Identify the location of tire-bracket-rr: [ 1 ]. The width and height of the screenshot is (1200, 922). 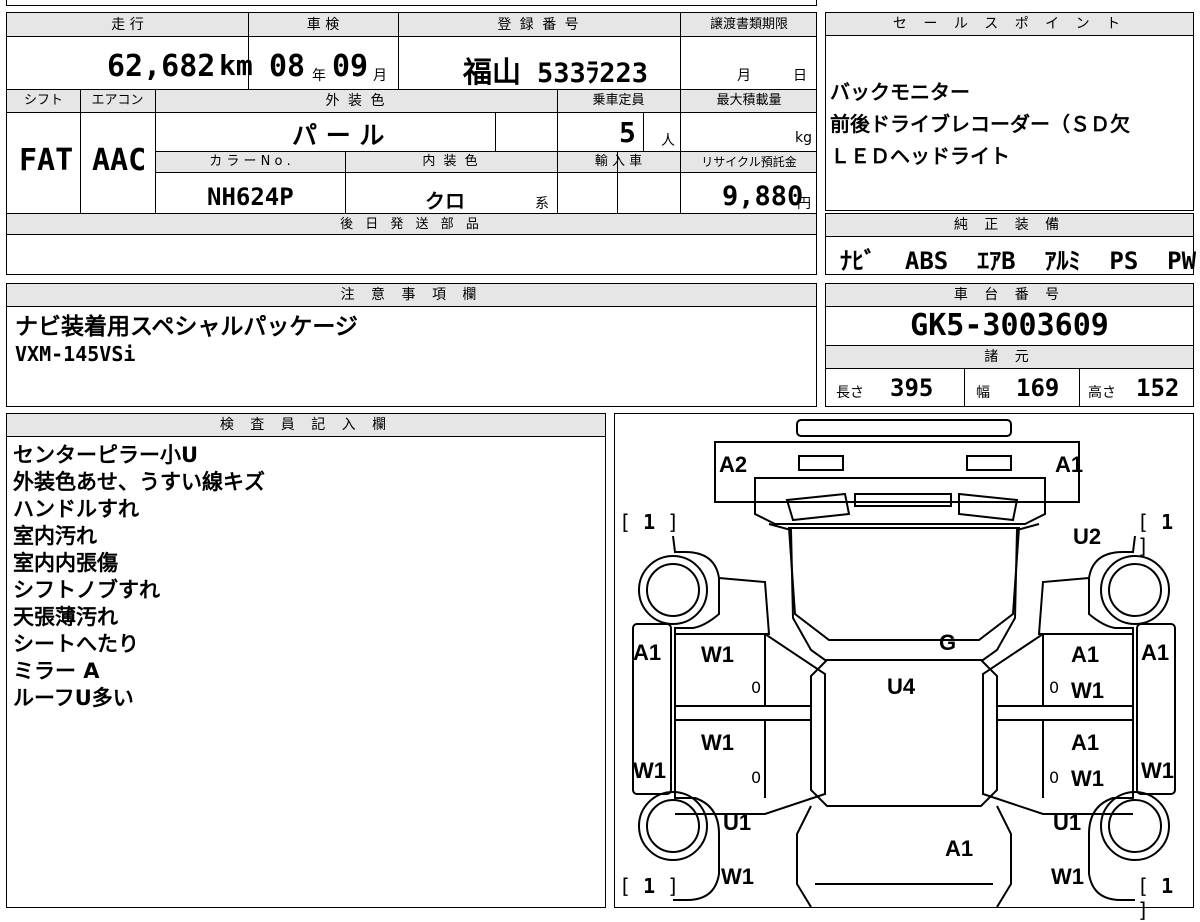
(1155, 898).